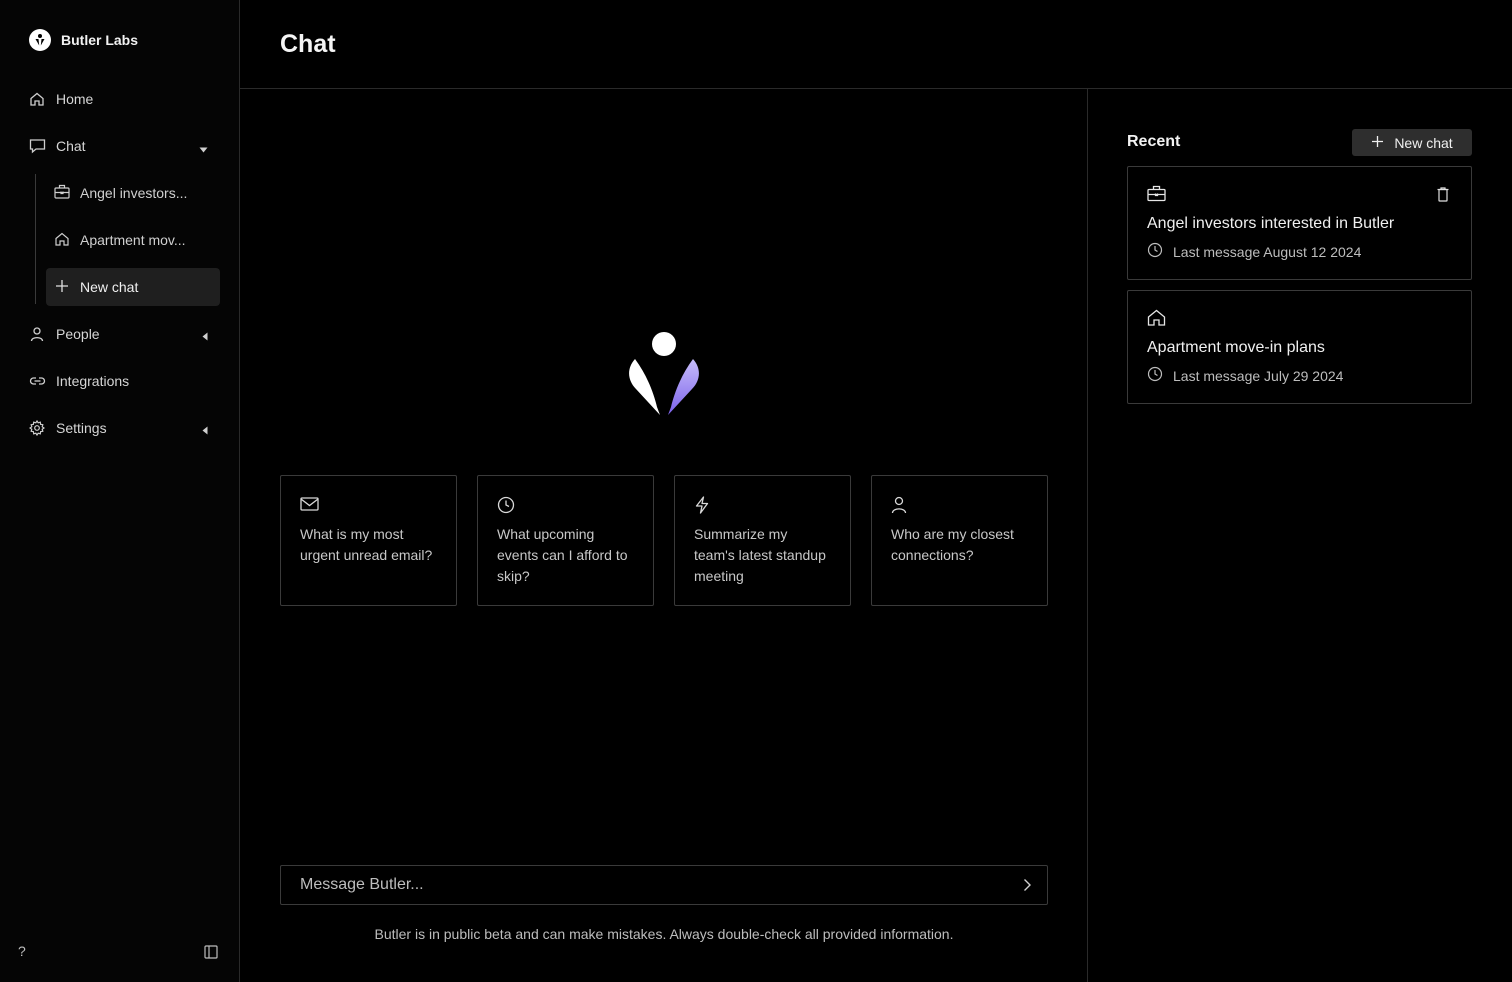  Describe the element at coordinates (366, 544) in the screenshot. I see `suggestion-text: What is my most urgent unread email?` at that location.